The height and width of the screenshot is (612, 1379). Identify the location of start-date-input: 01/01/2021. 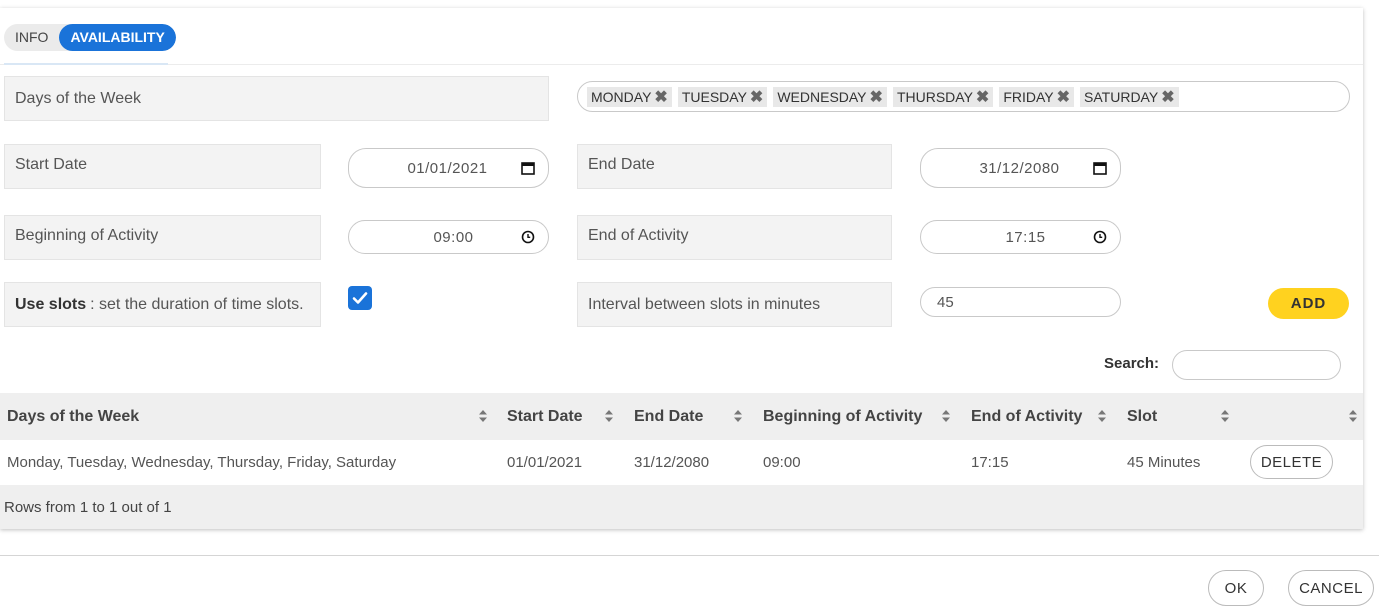
(448, 168).